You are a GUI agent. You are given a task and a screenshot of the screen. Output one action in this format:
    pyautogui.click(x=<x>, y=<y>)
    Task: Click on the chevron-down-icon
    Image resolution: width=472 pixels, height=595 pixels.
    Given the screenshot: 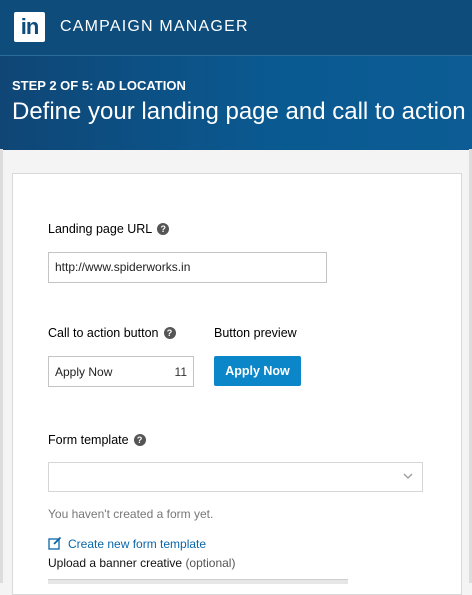 What is the action you would take?
    pyautogui.click(x=408, y=476)
    